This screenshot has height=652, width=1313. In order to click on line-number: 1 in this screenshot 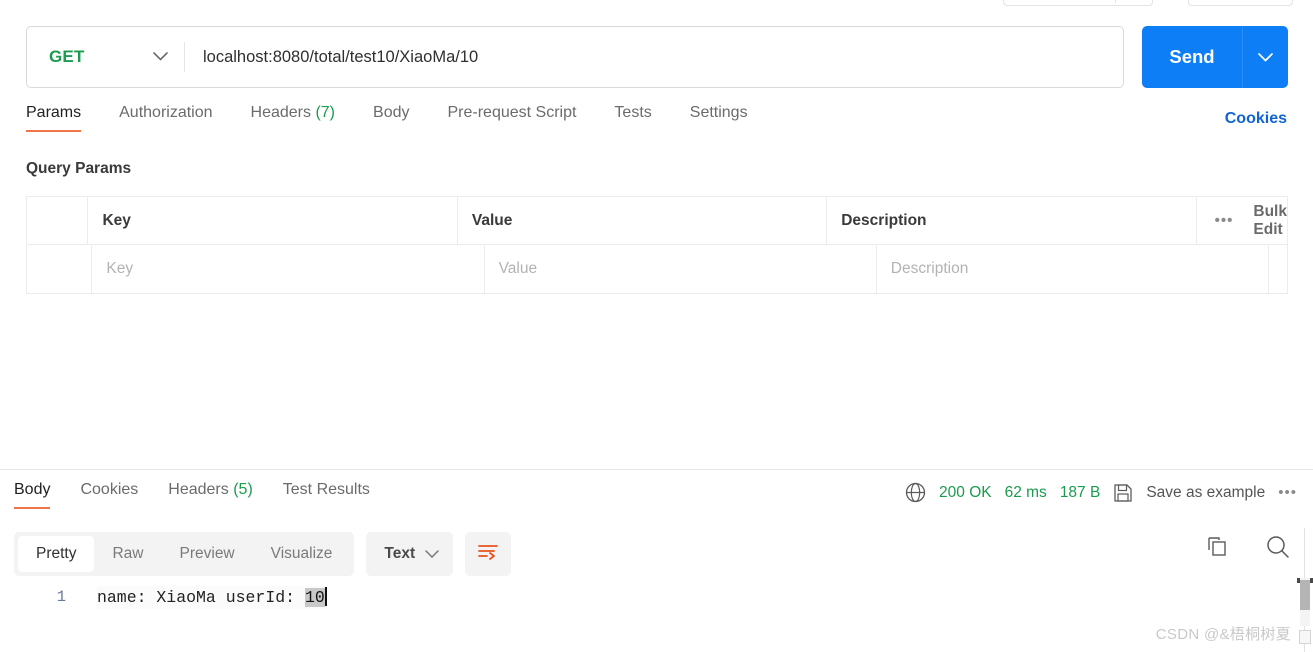, I will do `click(61, 597)`.